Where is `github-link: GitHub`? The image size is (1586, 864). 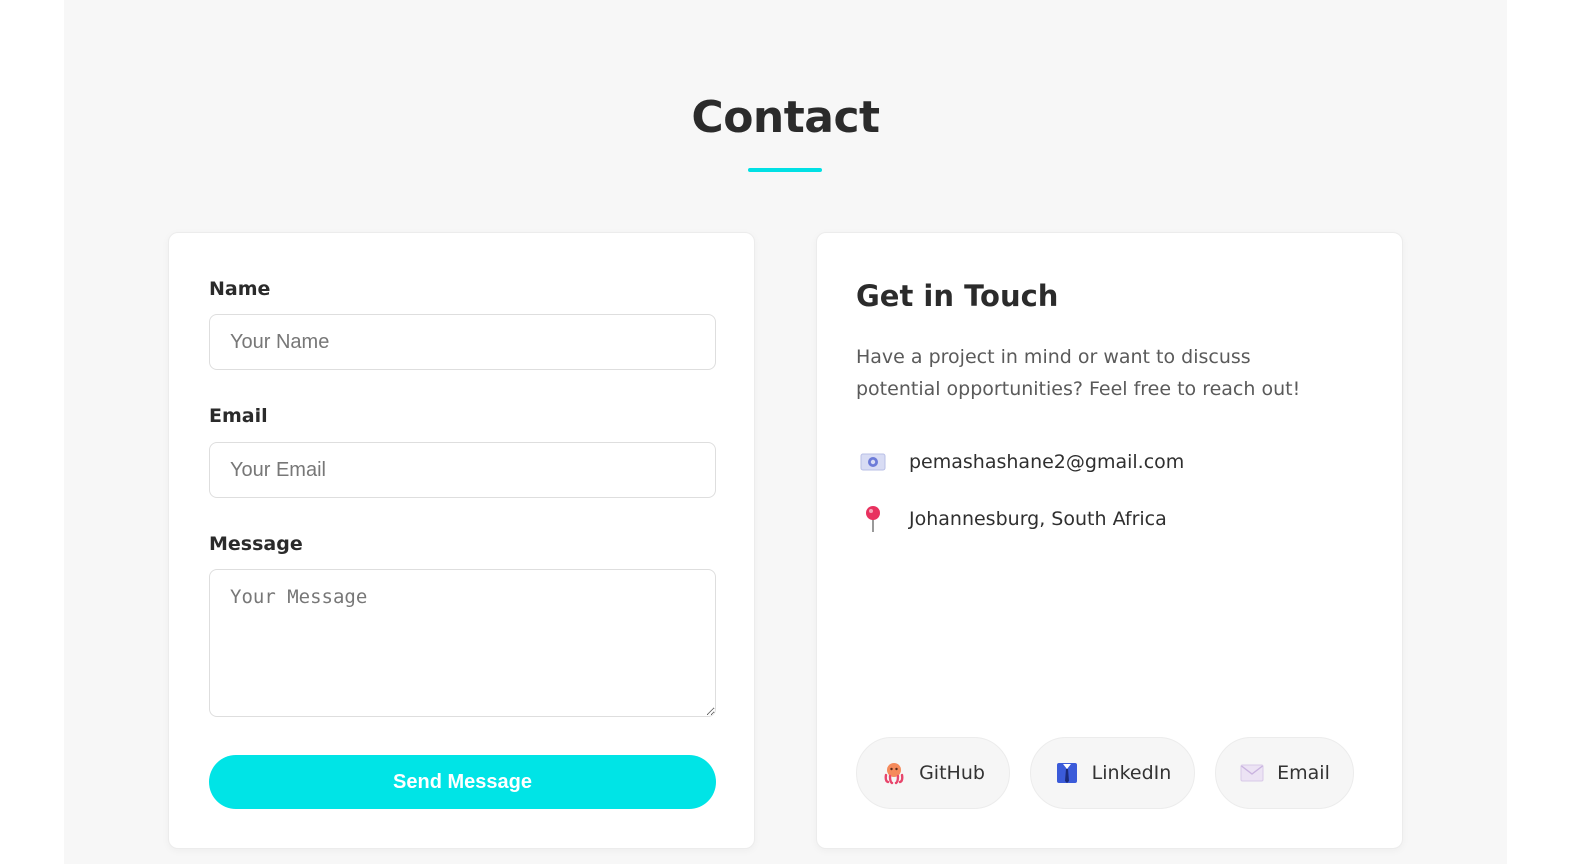 github-link: GitHub is located at coordinates (933, 773).